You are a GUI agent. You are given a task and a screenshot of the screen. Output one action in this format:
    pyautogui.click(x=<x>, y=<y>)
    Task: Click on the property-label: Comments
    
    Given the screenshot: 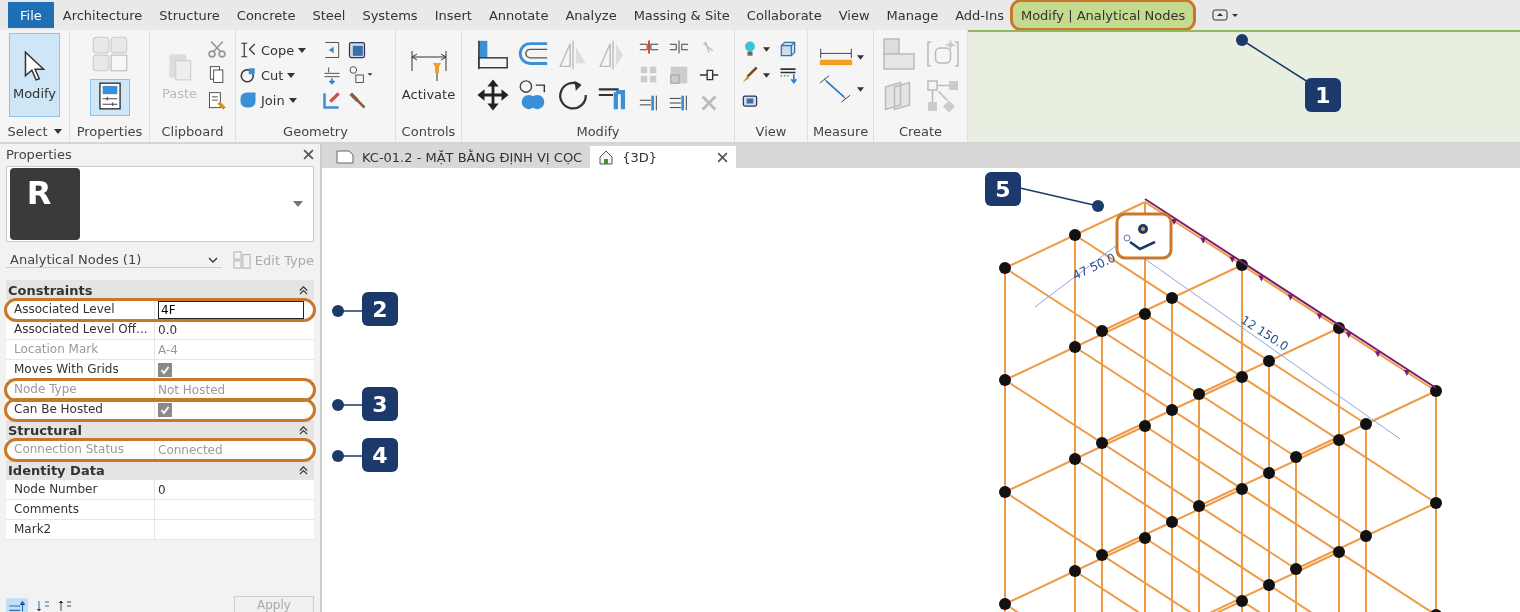 What is the action you would take?
    pyautogui.click(x=80, y=509)
    